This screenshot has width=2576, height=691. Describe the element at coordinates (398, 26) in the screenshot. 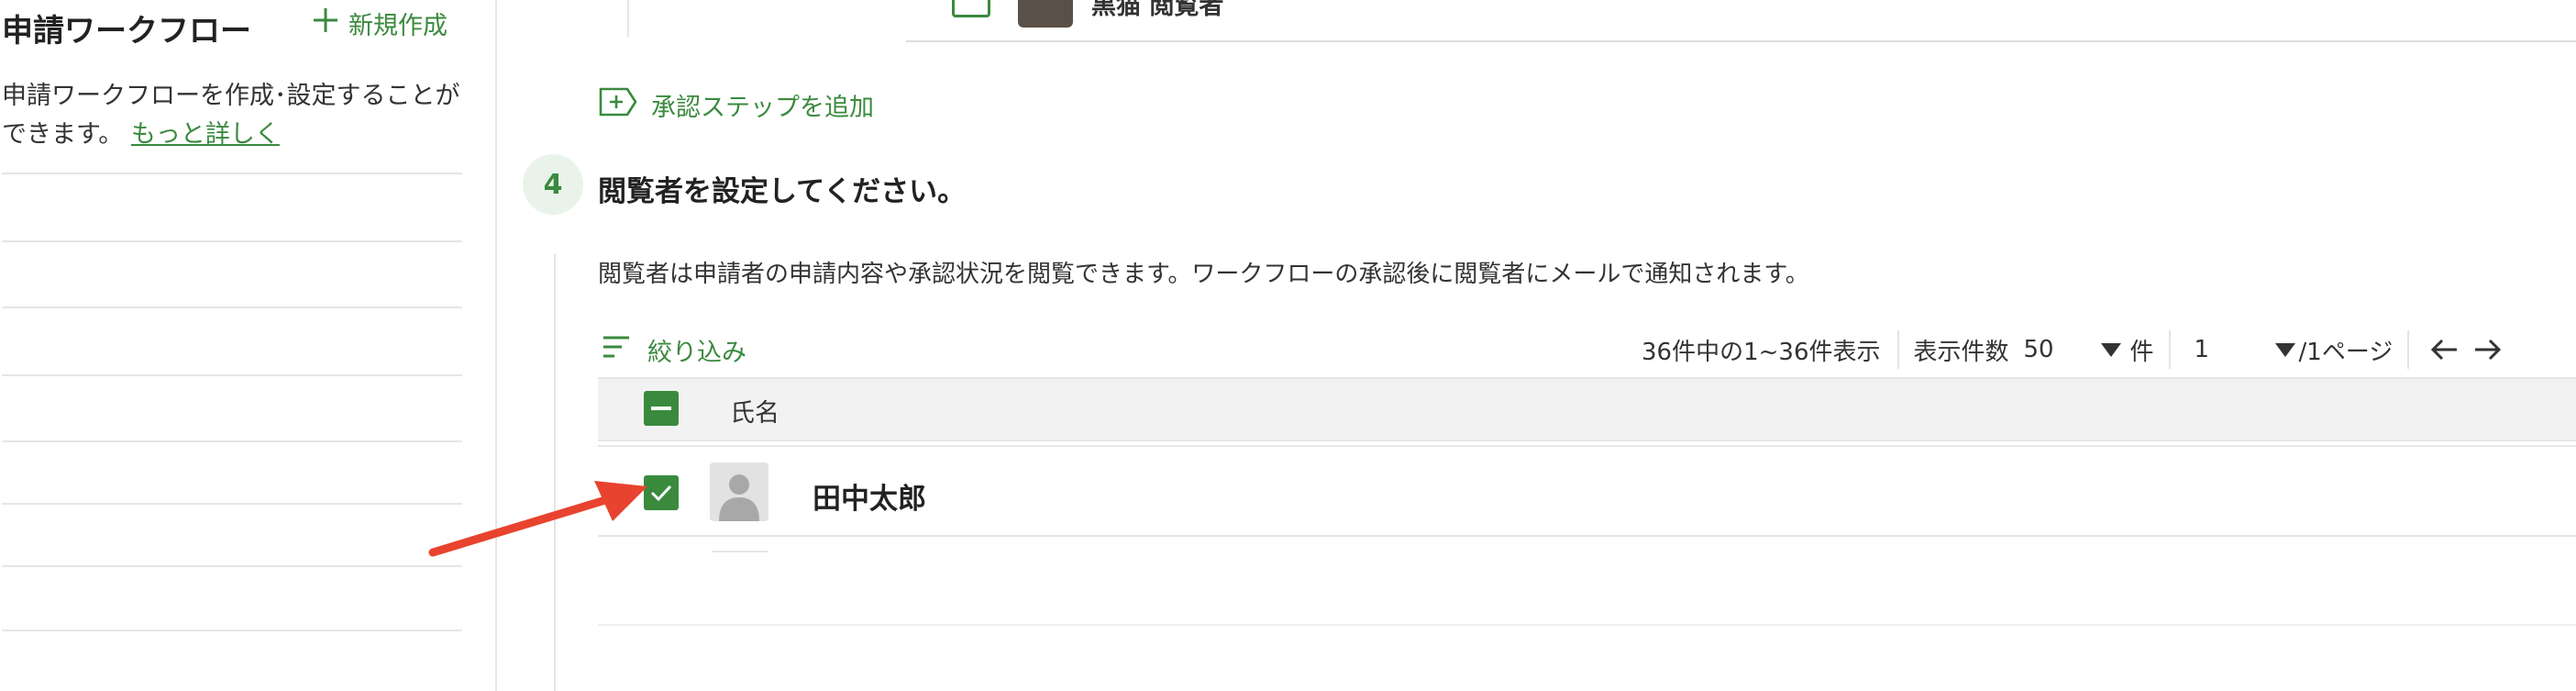

I see `new-workflow-label: 新規作成` at that location.